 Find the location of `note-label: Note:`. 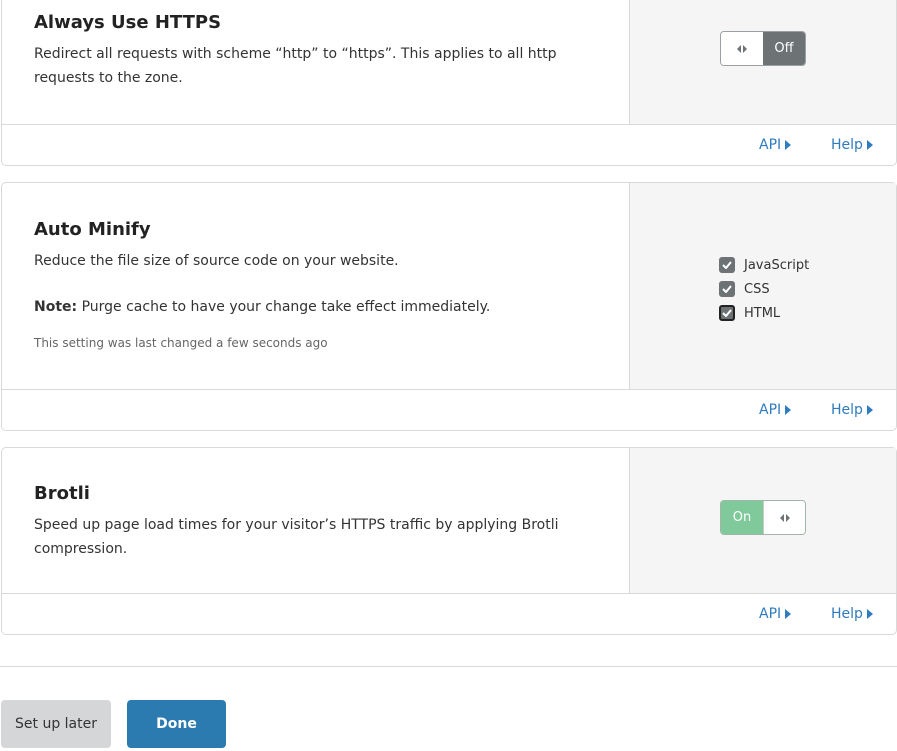

note-label: Note: is located at coordinates (56, 307).